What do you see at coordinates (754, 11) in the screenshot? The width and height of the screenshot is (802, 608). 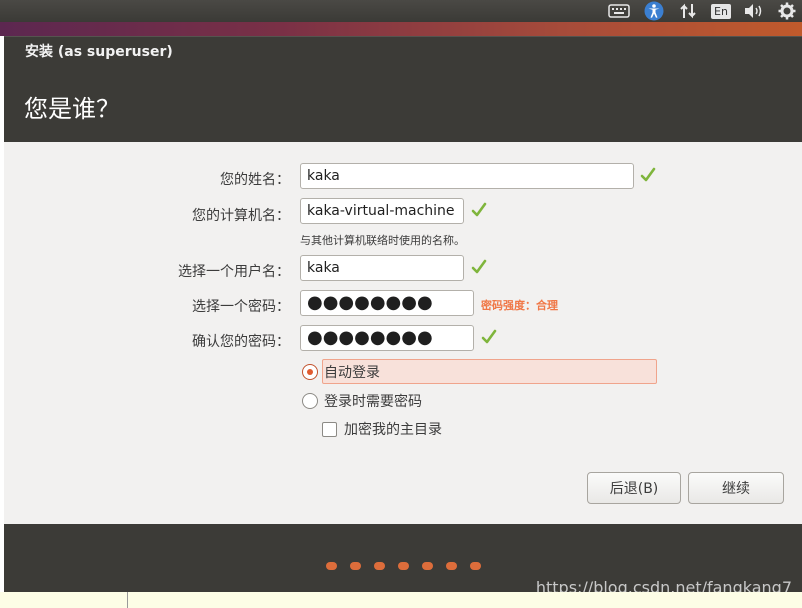 I see `volume-icon` at bounding box center [754, 11].